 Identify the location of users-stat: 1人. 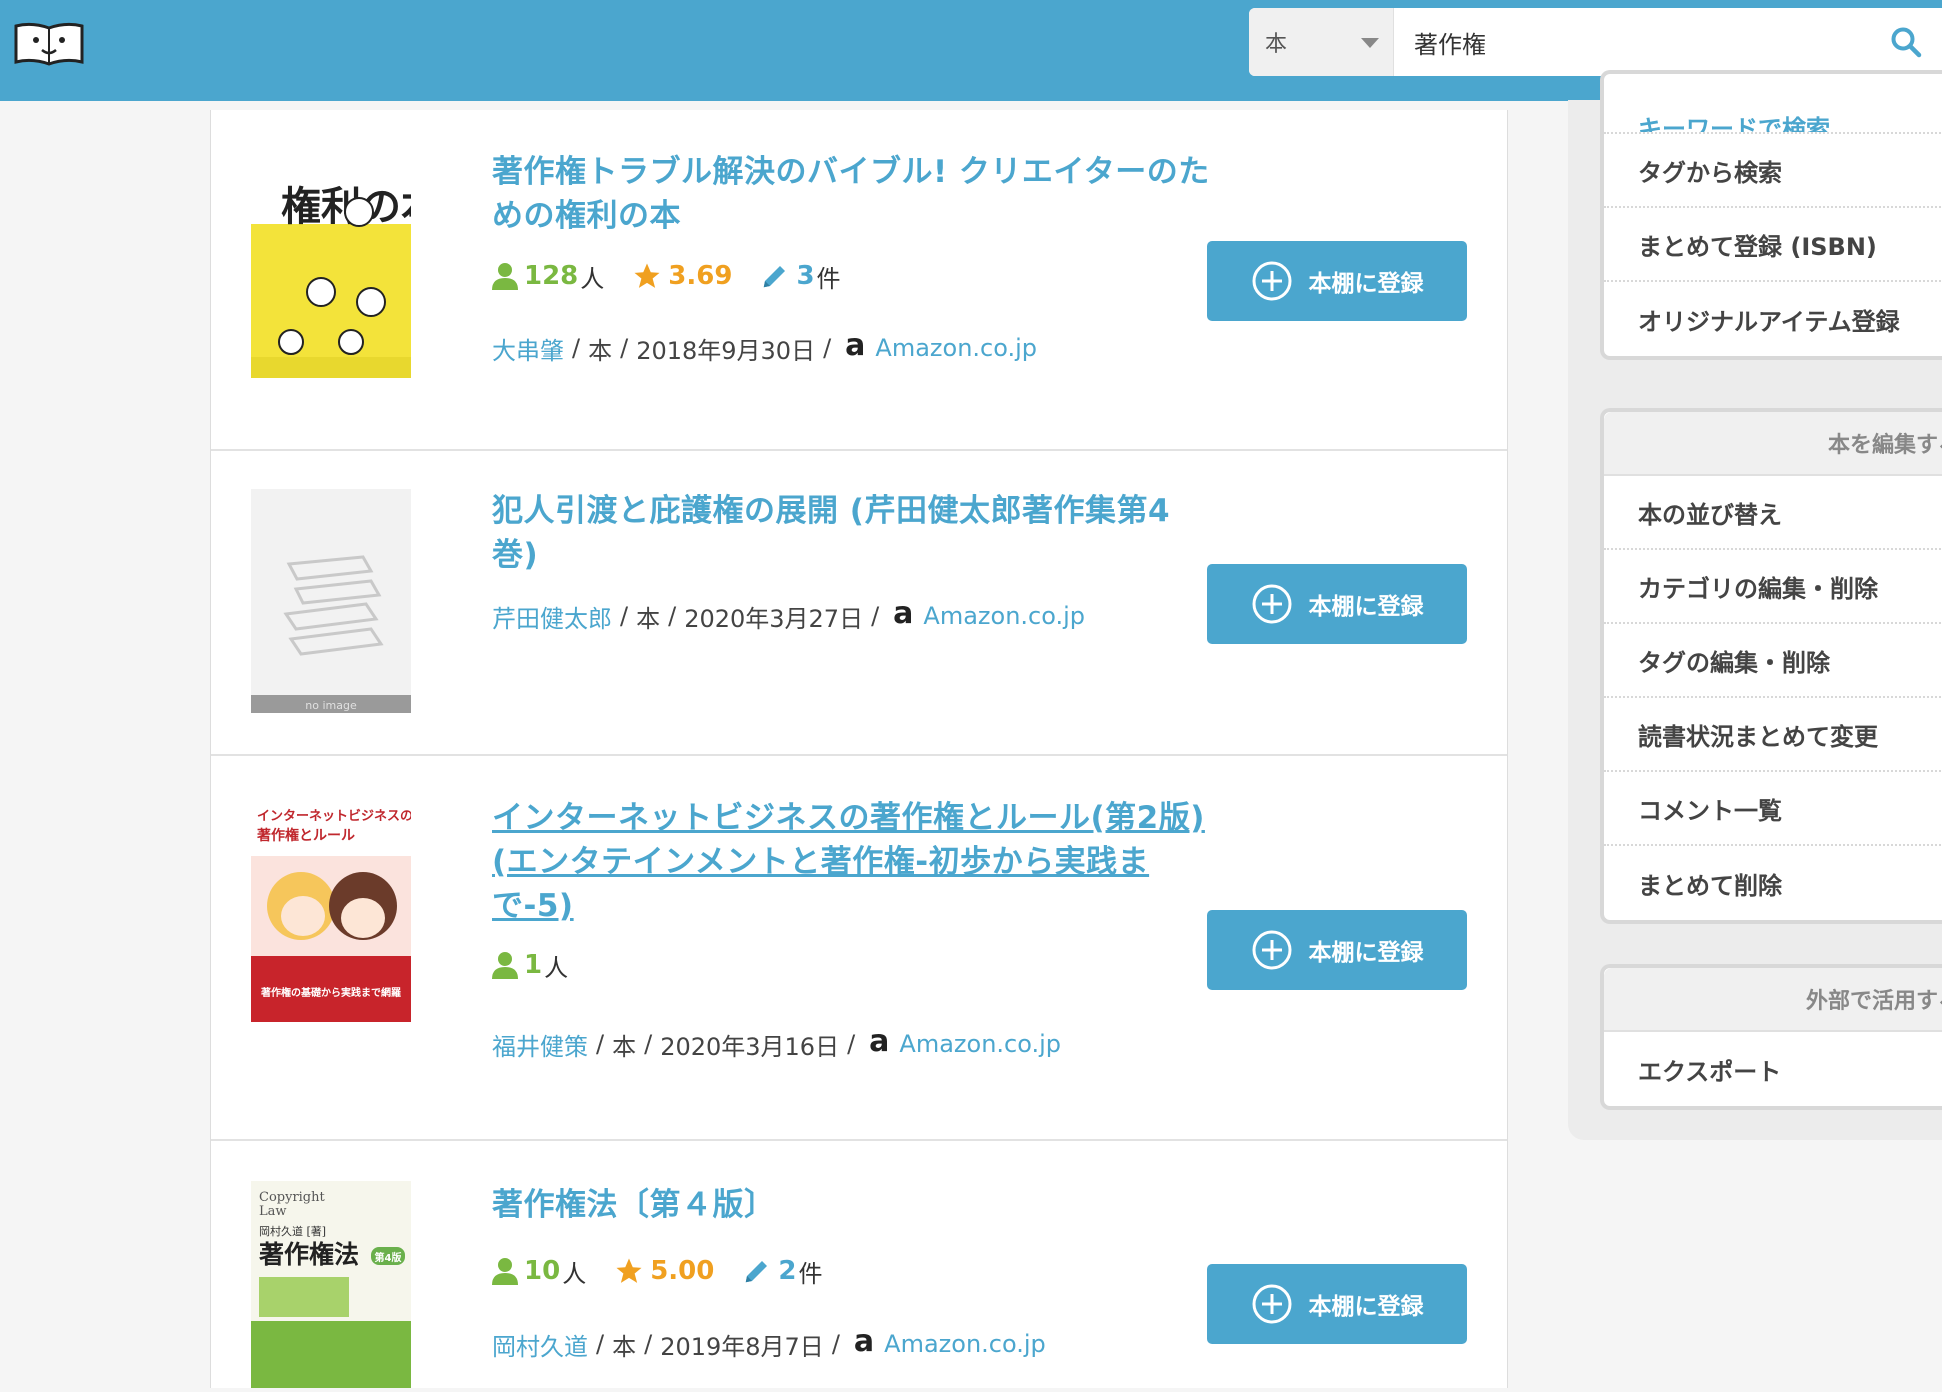
(530, 965).